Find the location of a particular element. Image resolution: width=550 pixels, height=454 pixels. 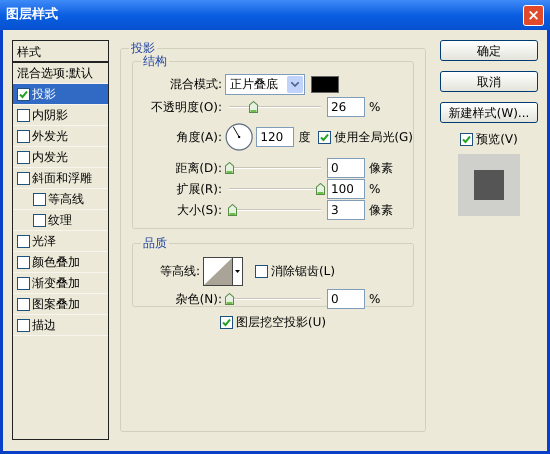

field-label: 混合模式: is located at coordinates (195, 84).